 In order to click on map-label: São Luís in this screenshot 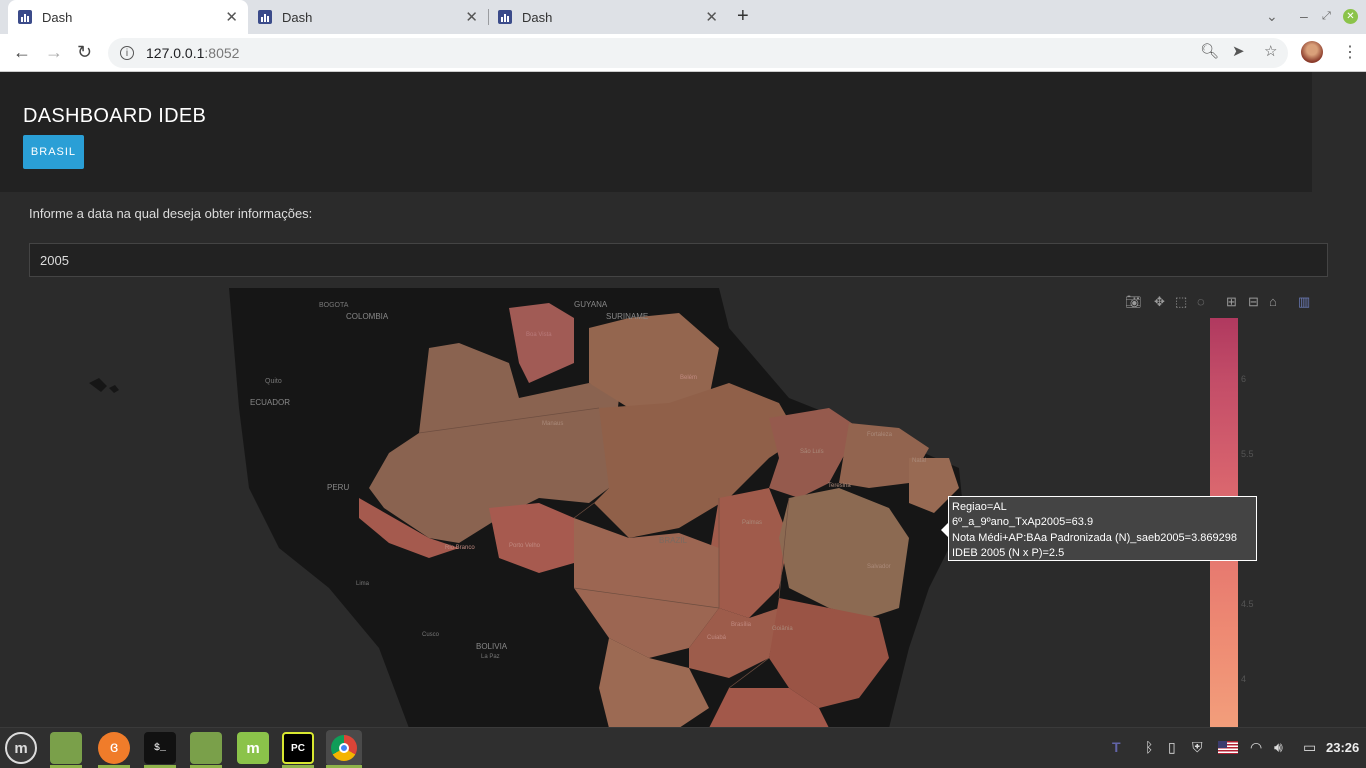, I will do `click(812, 452)`.